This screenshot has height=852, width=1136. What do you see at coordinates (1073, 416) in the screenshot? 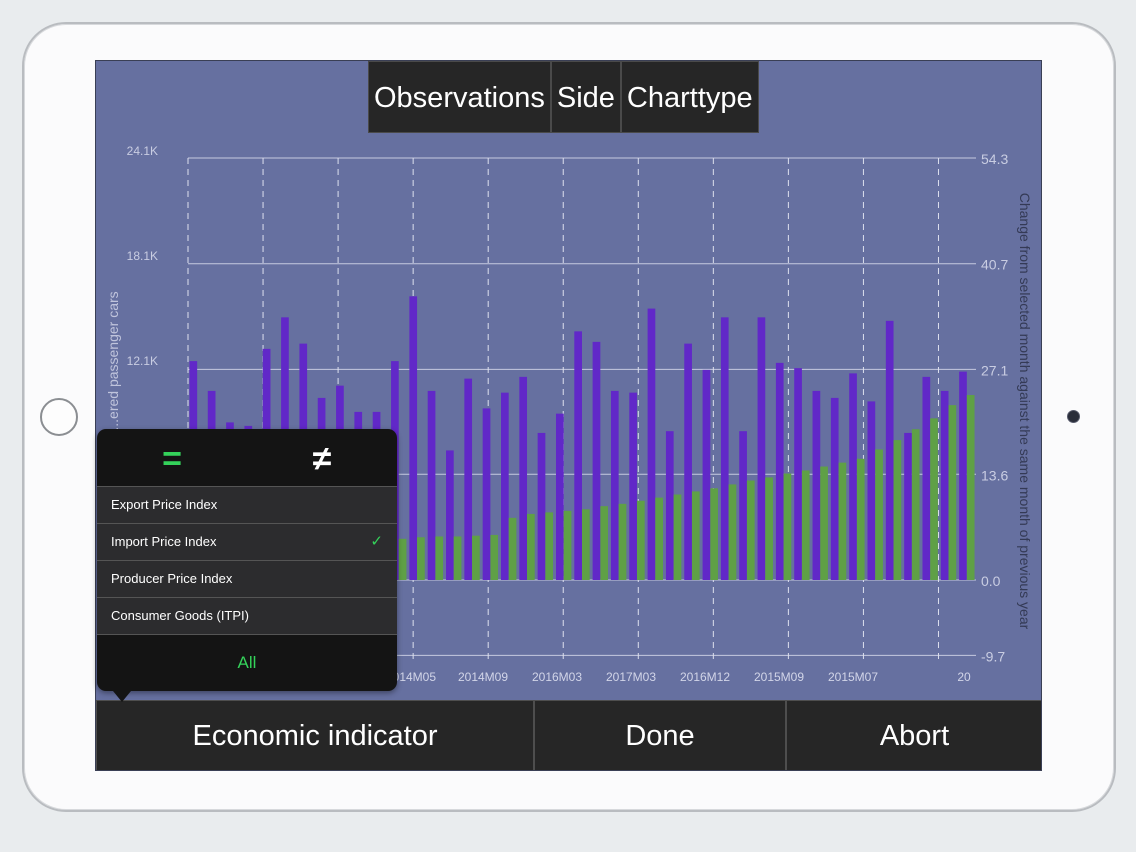
I see `camera-icon` at bounding box center [1073, 416].